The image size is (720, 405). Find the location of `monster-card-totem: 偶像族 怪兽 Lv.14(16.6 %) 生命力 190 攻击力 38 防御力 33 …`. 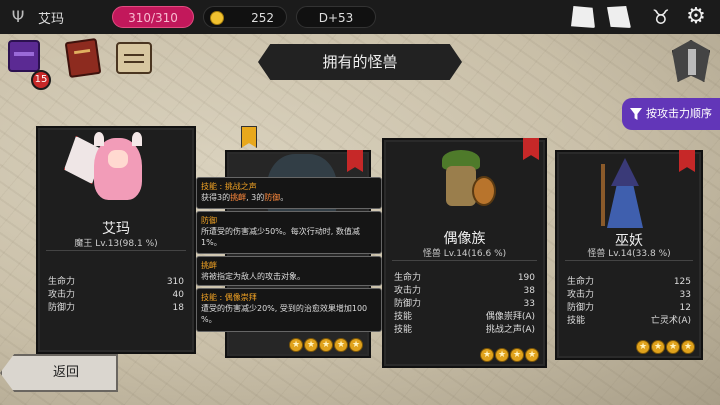

monster-card-totem: 偶像族 怪兽 Lv.14(16.6 %) 生命力 190 攻击力 38 防御力 33 … is located at coordinates (464, 253).